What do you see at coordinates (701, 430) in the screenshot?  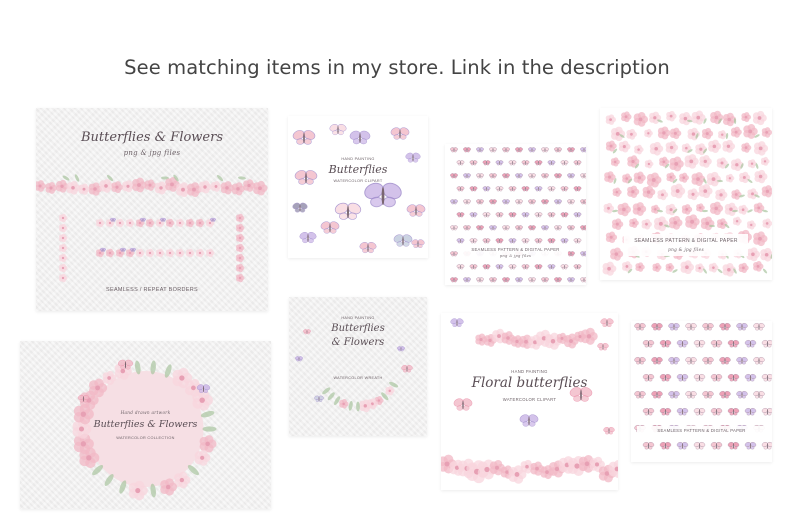 I see `pattern-3-caption: SEAMLESS PATTERN & DIGITAL PAPER` at bounding box center [701, 430].